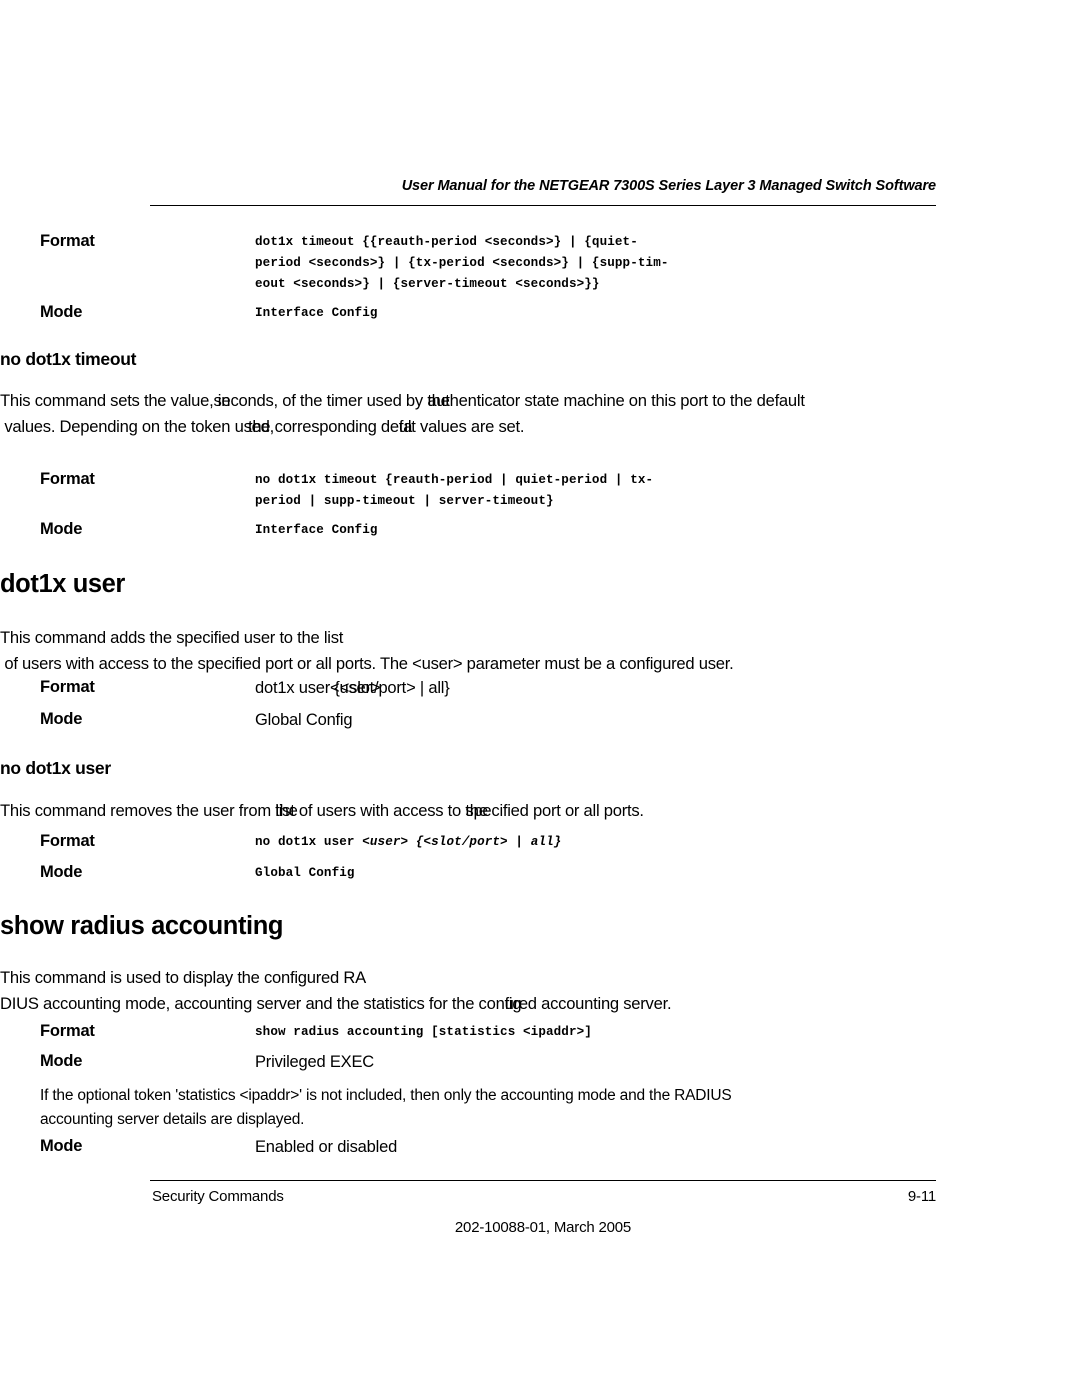 This screenshot has height=1397, width=1080. I want to click on heading-no-dot1x-user: no dot1x user, so click(55, 768).